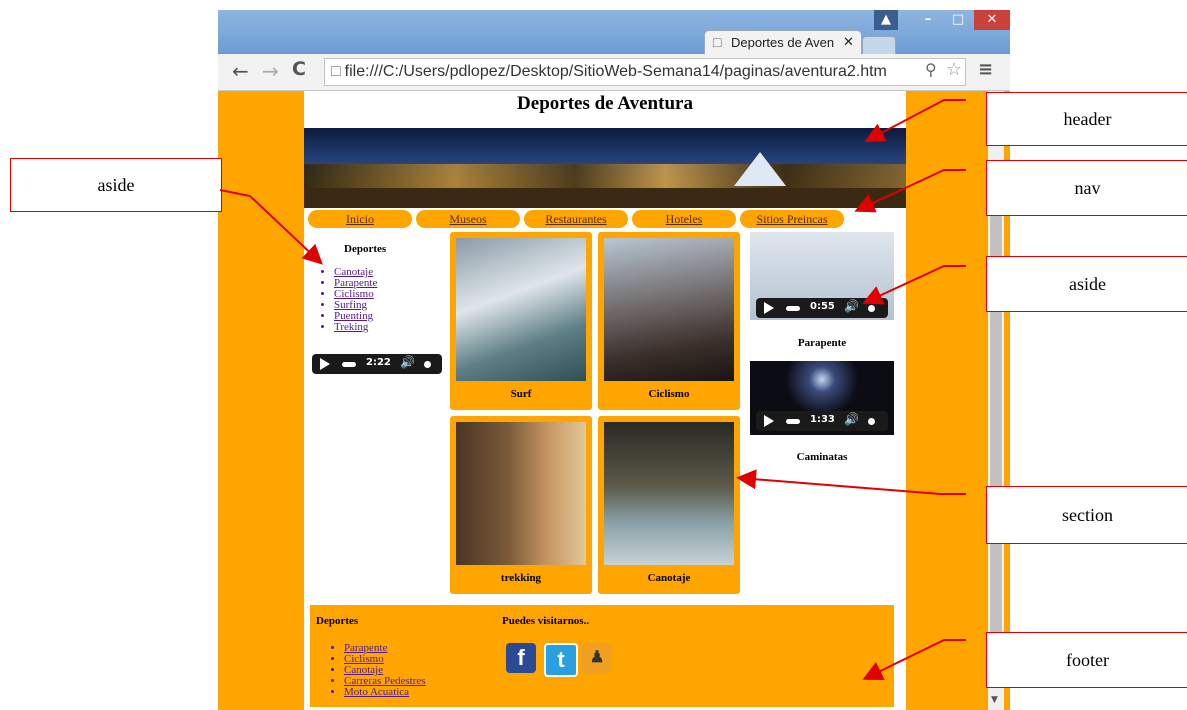 The width and height of the screenshot is (1187, 710). I want to click on arrow-aside-left, so click(271, 227).